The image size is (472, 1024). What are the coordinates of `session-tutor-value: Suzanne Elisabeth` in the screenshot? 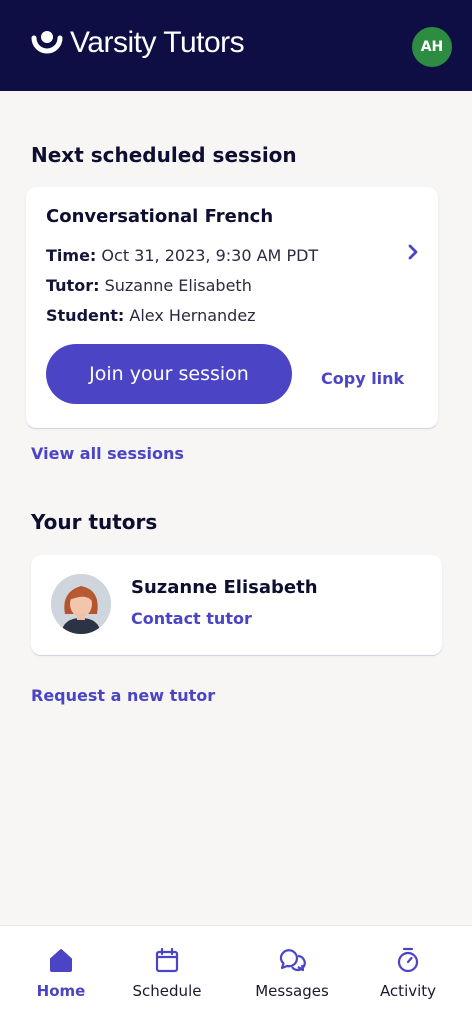 It's located at (178, 285).